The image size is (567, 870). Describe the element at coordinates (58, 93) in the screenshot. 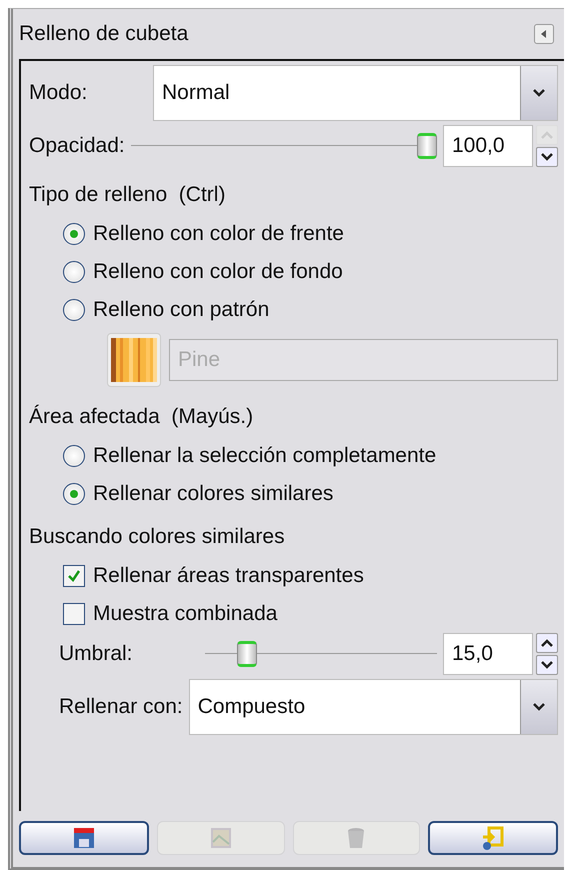

I see `mode-label: Modo:` at that location.